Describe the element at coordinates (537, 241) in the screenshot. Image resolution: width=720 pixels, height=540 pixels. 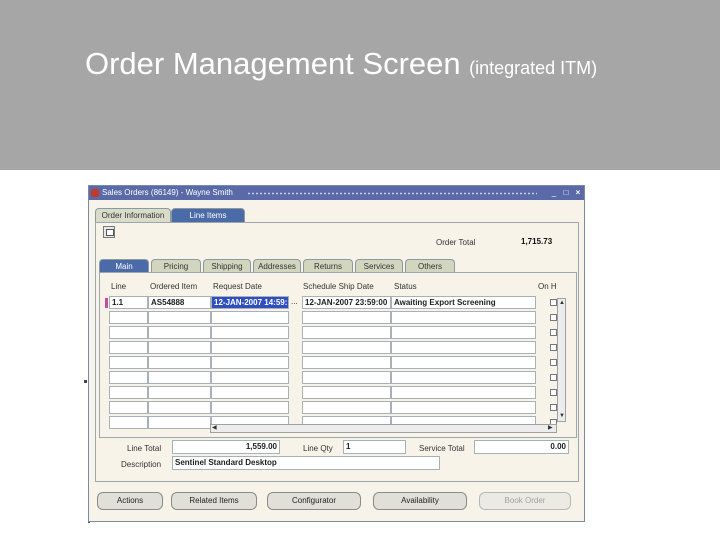
I see `order-total-value: 1,715.73` at that location.